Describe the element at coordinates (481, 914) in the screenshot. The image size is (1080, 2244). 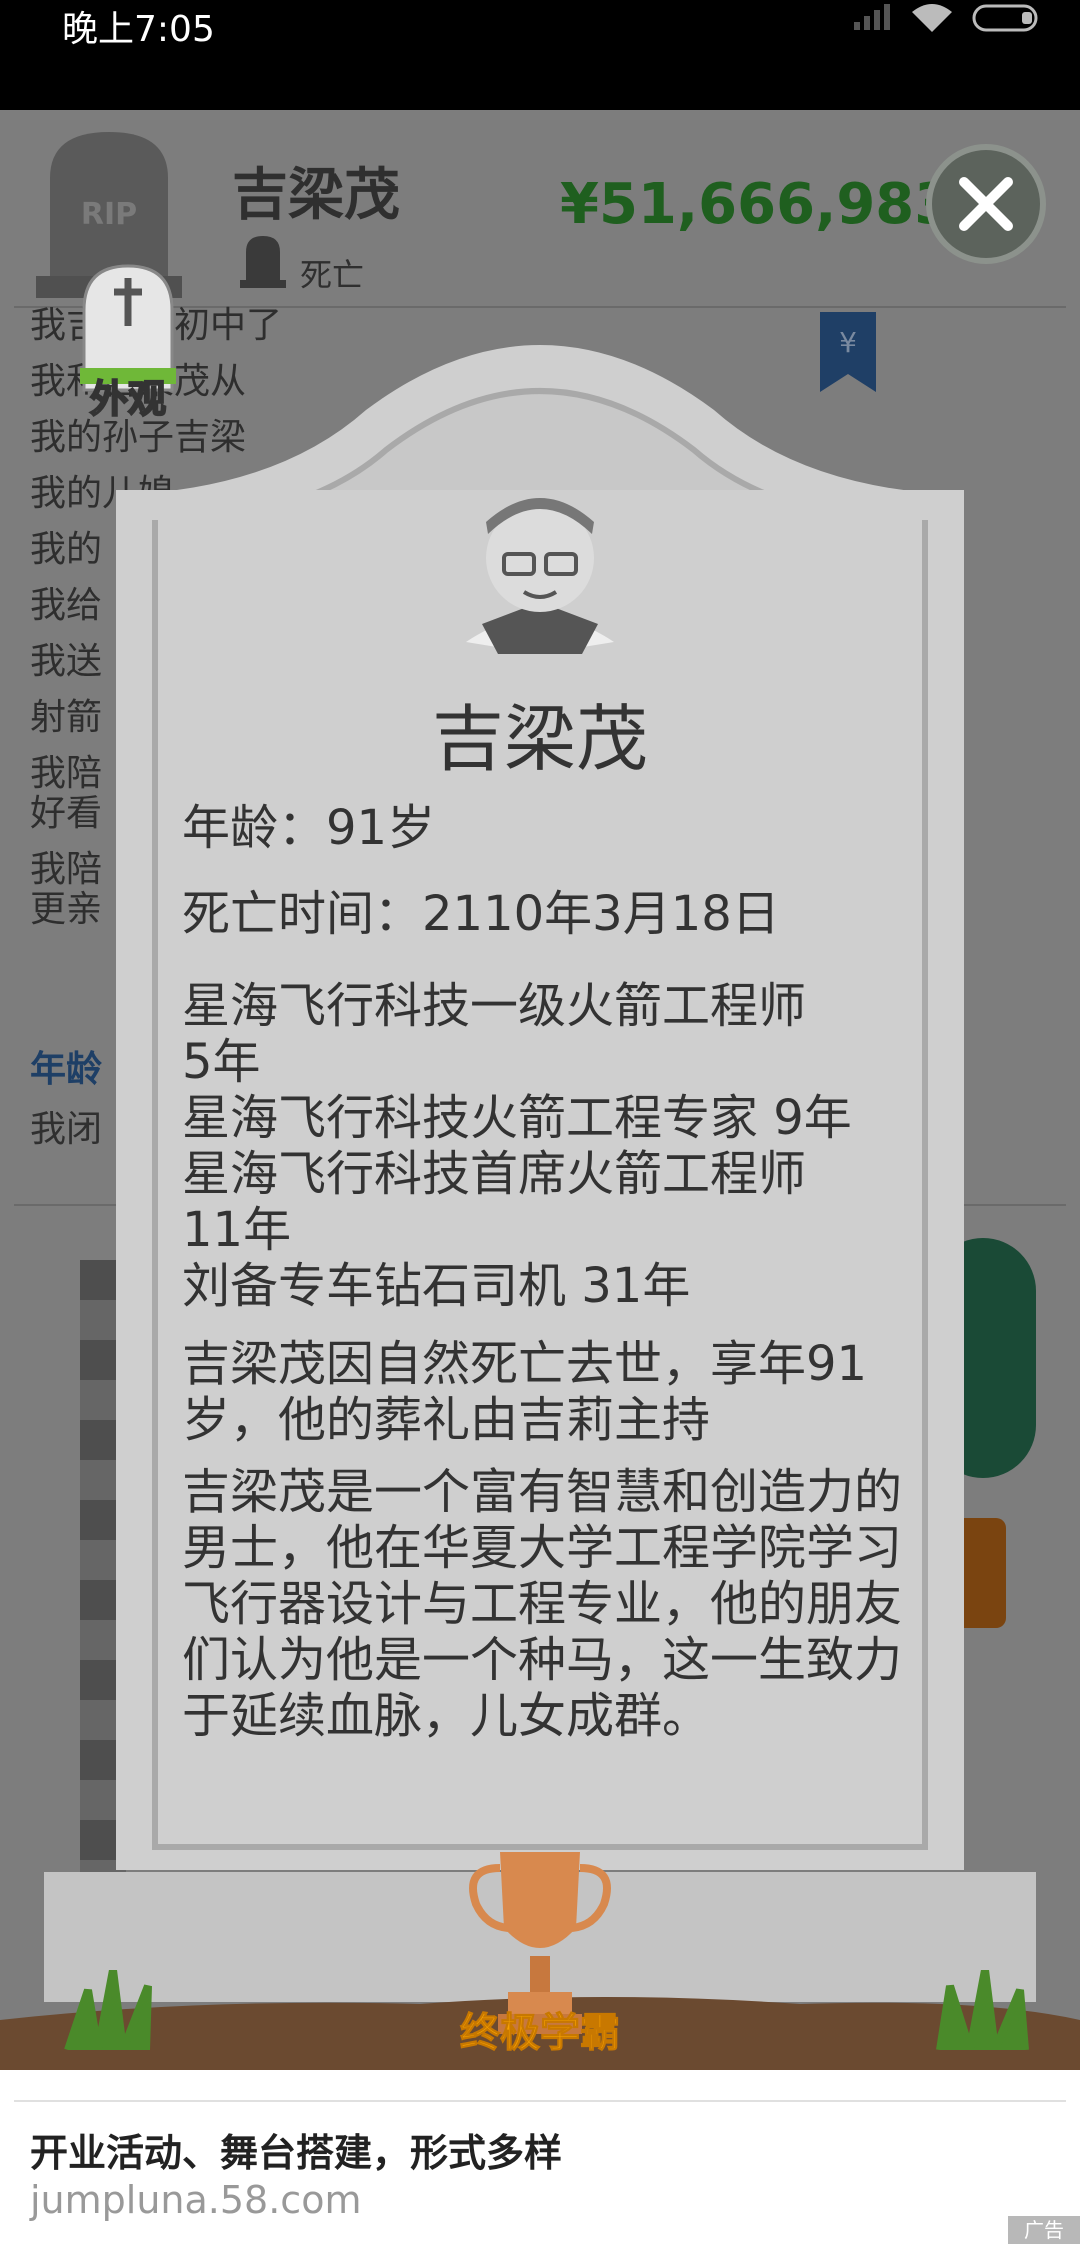
I see `tomb-death-time: 死亡时间：2110年3月18日` at that location.